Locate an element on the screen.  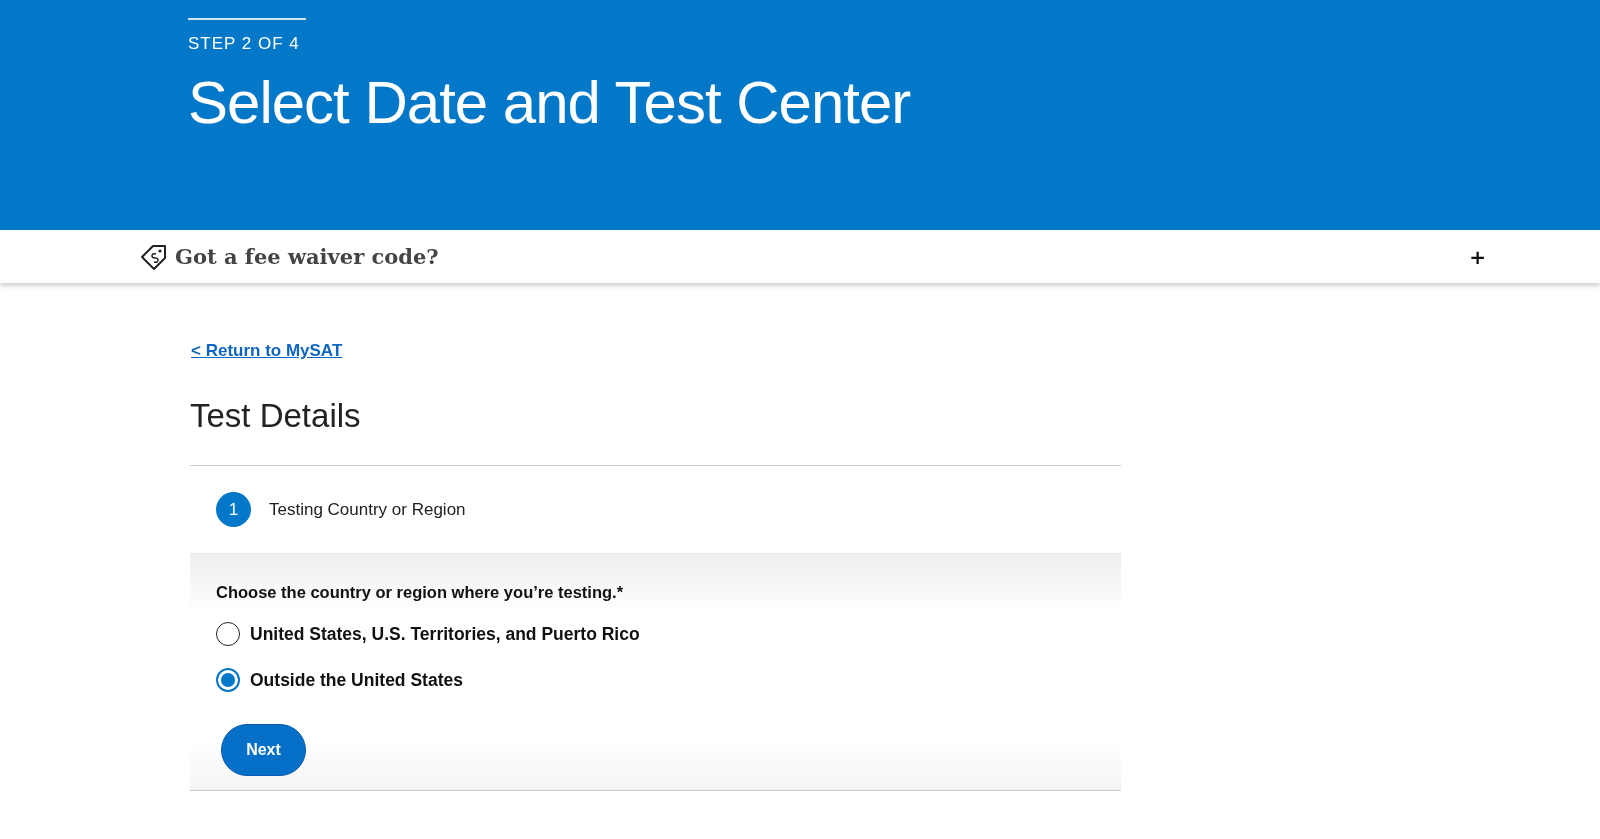
next-button: Next is located at coordinates (263, 750).